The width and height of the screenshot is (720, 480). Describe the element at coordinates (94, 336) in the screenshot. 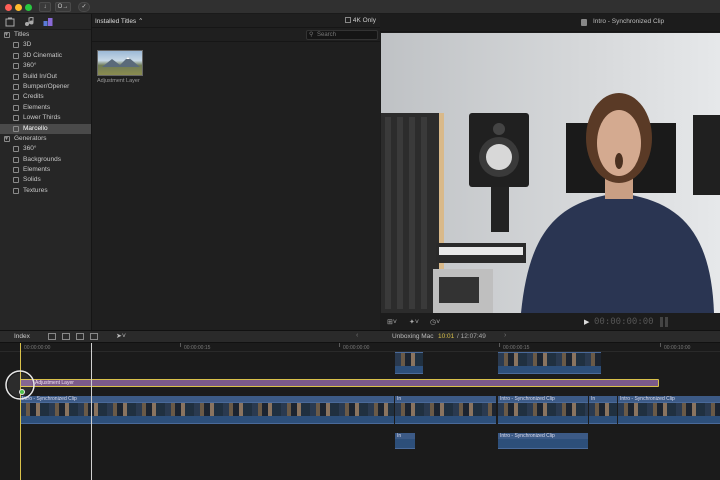

I see `overwrite-clip-icon` at that location.